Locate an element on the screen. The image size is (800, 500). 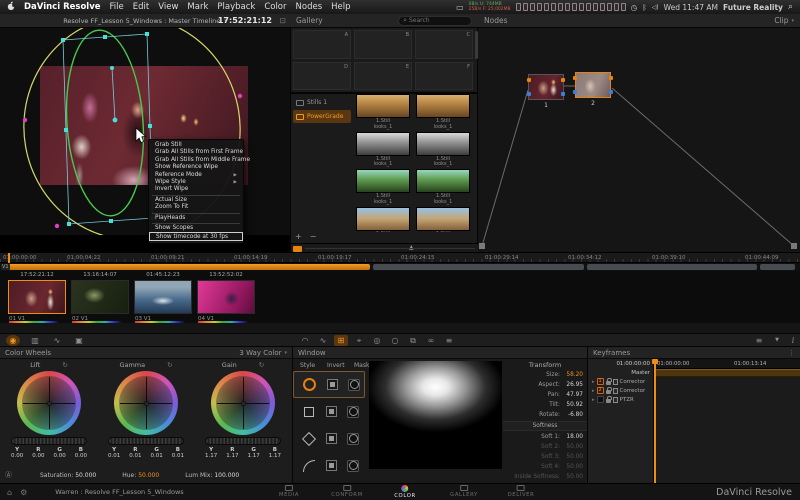
album-powergrade: PowerGrade is located at coordinates (322, 116).